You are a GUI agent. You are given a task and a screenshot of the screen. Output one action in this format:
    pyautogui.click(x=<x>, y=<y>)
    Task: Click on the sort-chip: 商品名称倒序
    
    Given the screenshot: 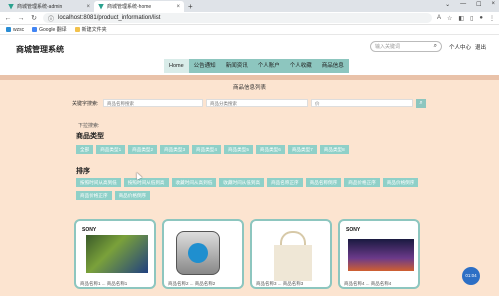 What is the action you would take?
    pyautogui.click(x=323, y=182)
    